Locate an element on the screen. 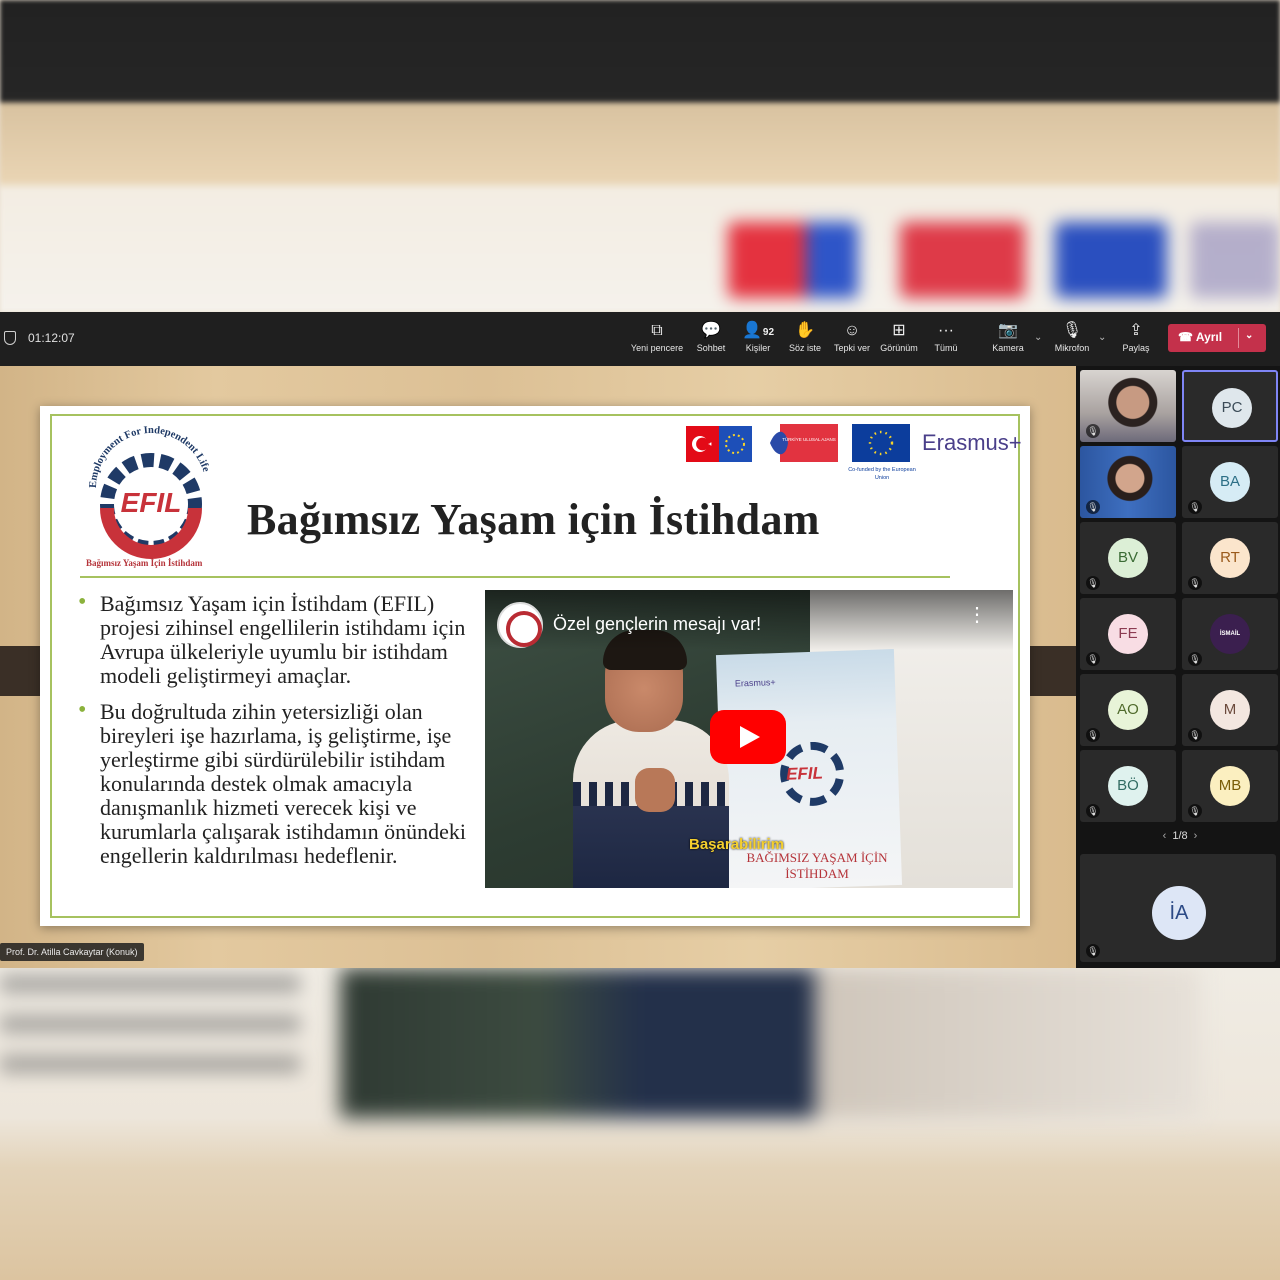  avatar: RT is located at coordinates (1230, 558).